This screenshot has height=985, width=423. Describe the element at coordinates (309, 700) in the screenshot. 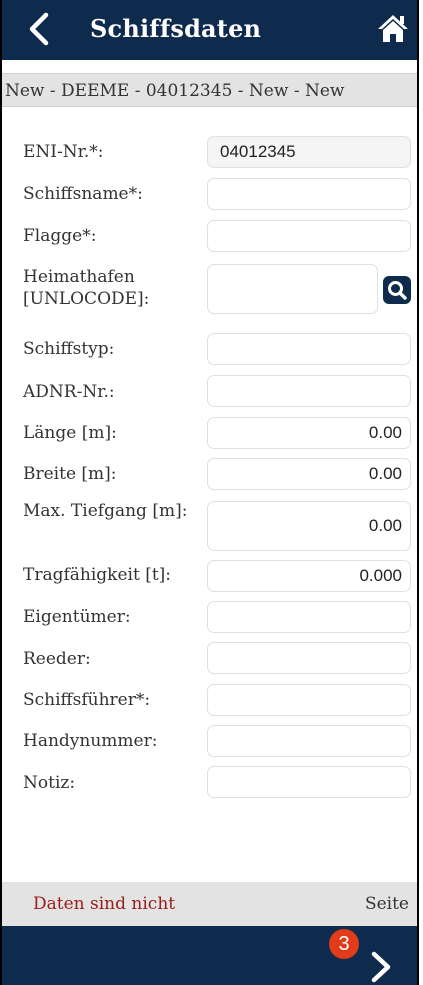

I see `schiffsfuehrer-field` at that location.